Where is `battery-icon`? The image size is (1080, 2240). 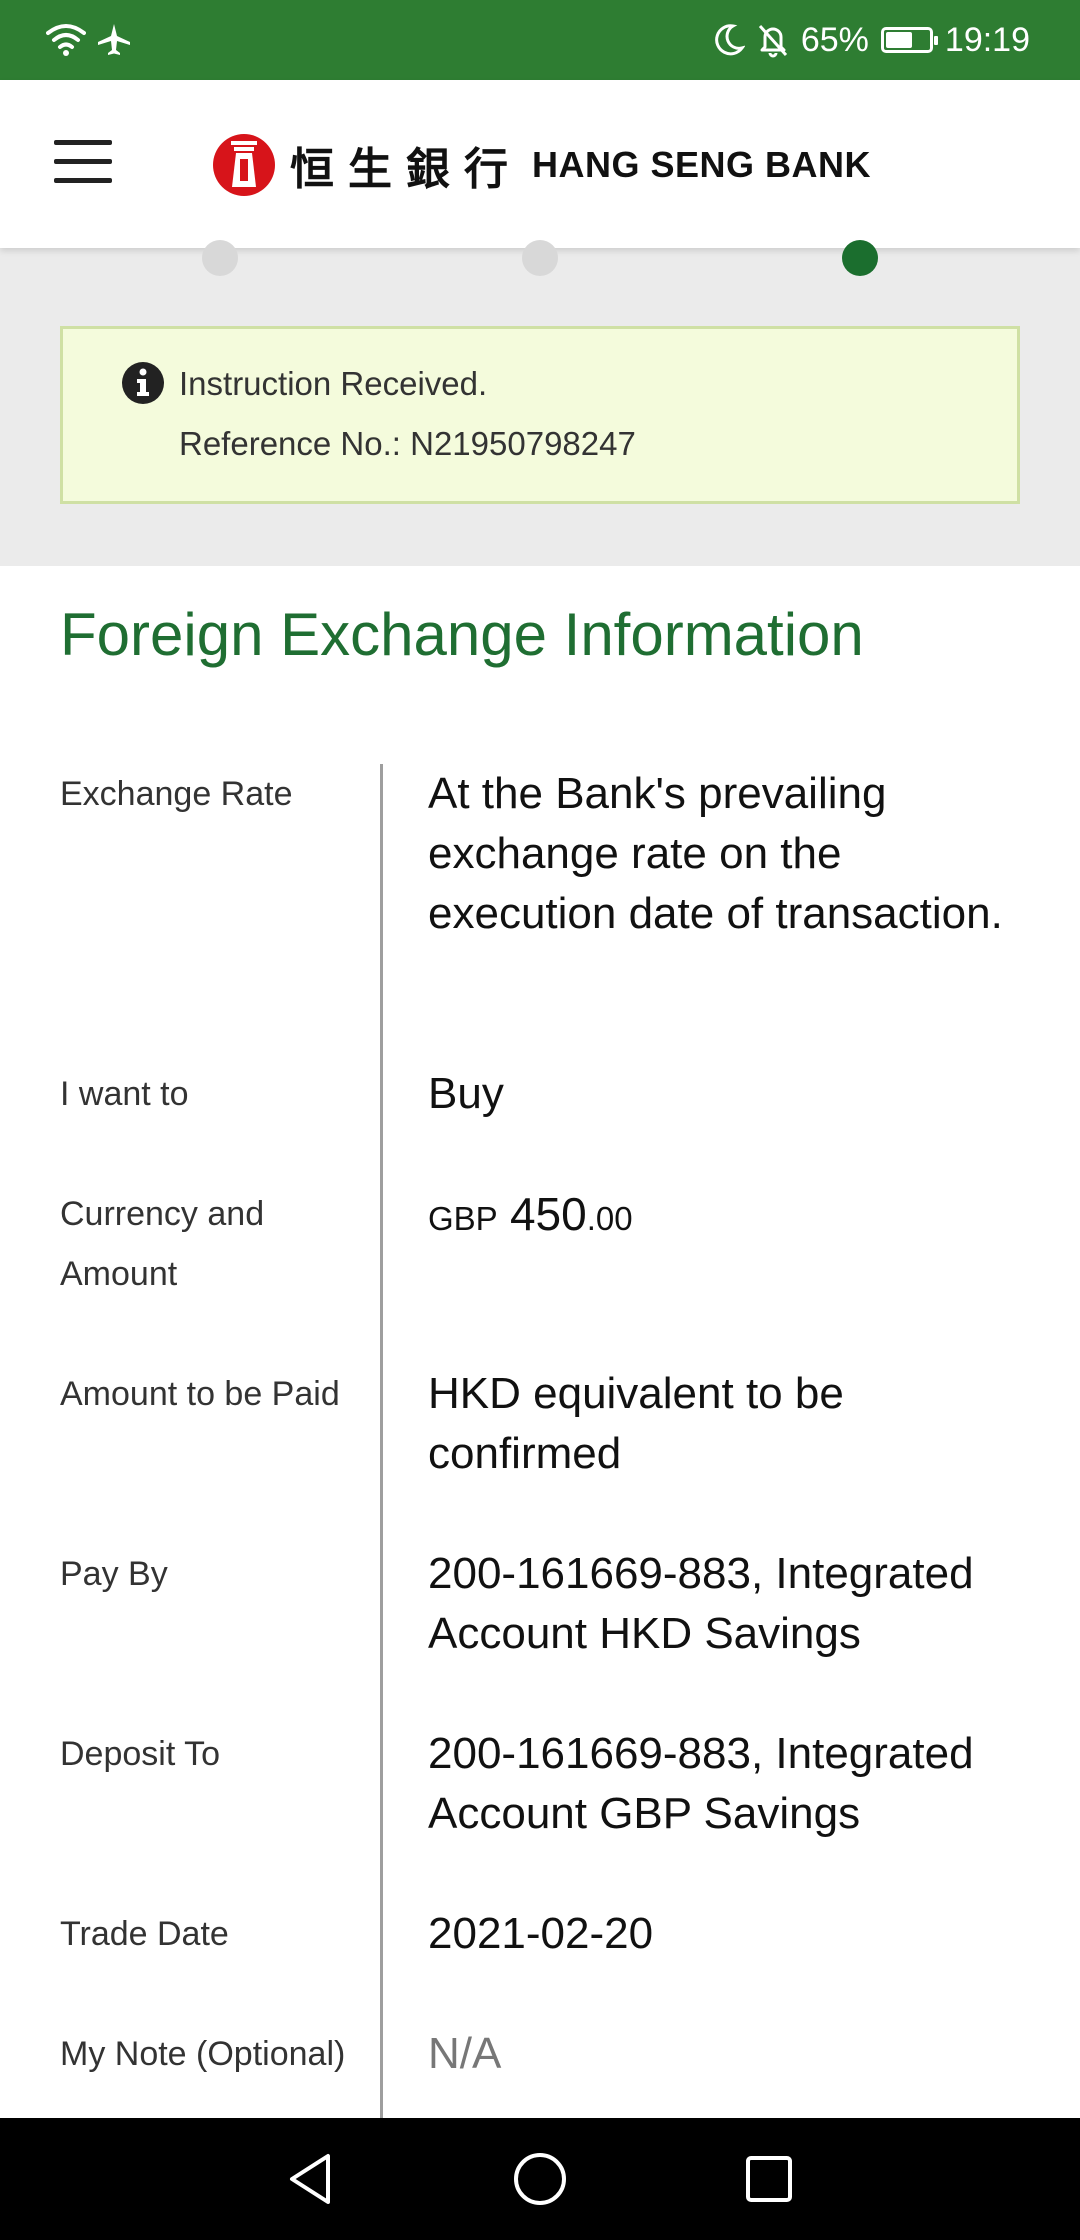 battery-icon is located at coordinates (909, 40).